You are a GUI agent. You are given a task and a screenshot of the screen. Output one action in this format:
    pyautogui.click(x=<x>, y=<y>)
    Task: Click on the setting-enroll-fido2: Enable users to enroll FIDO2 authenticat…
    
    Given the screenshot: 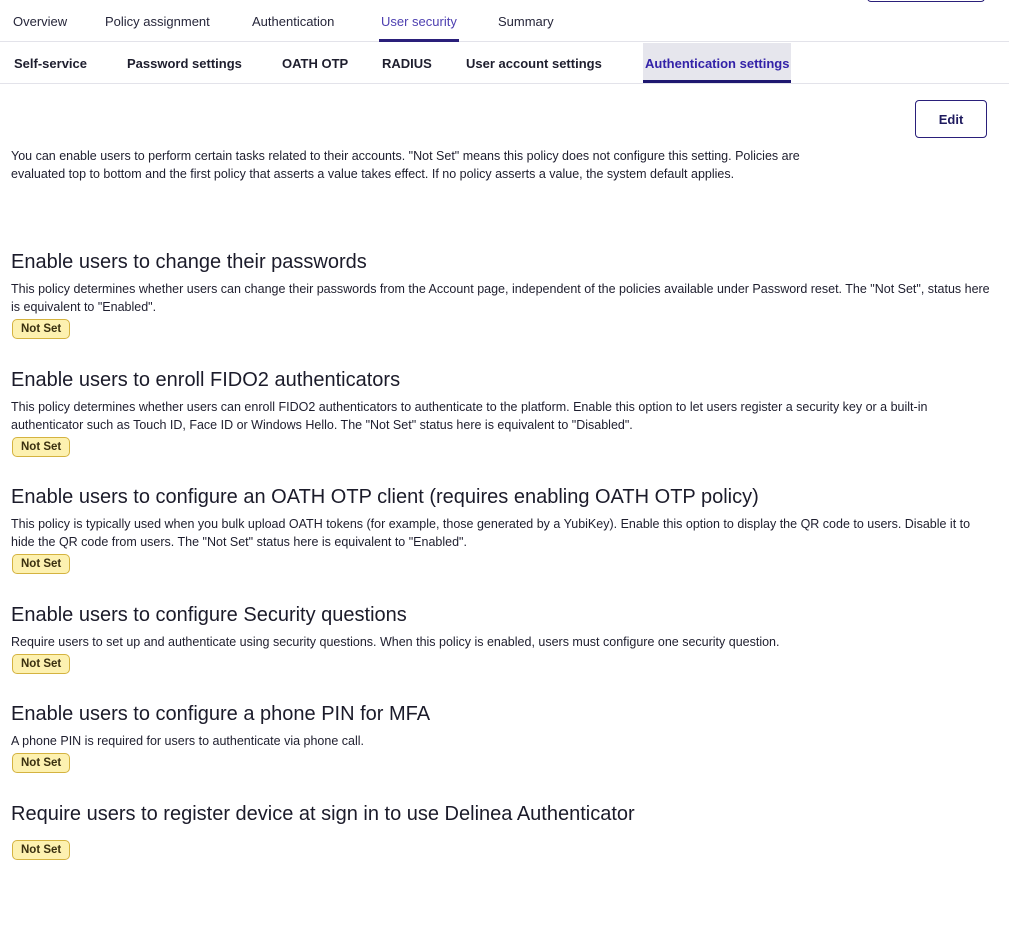 What is the action you would take?
    pyautogui.click(x=503, y=412)
    